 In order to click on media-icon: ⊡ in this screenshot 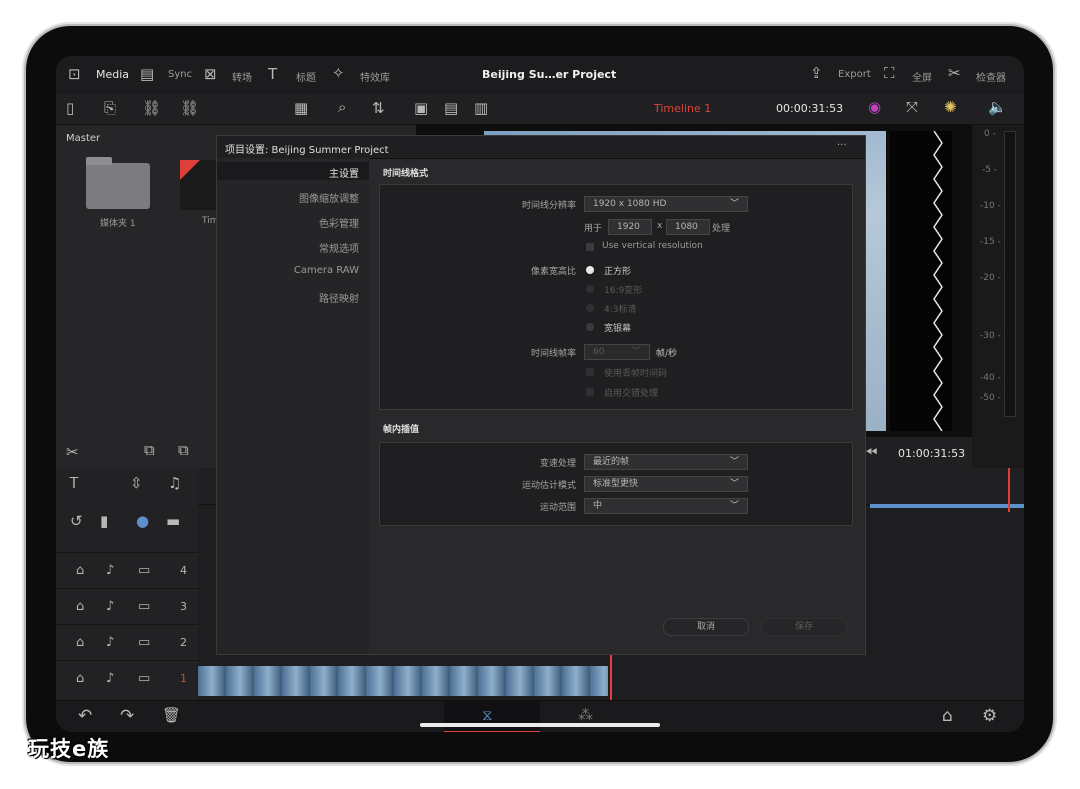, I will do `click(74, 74)`.